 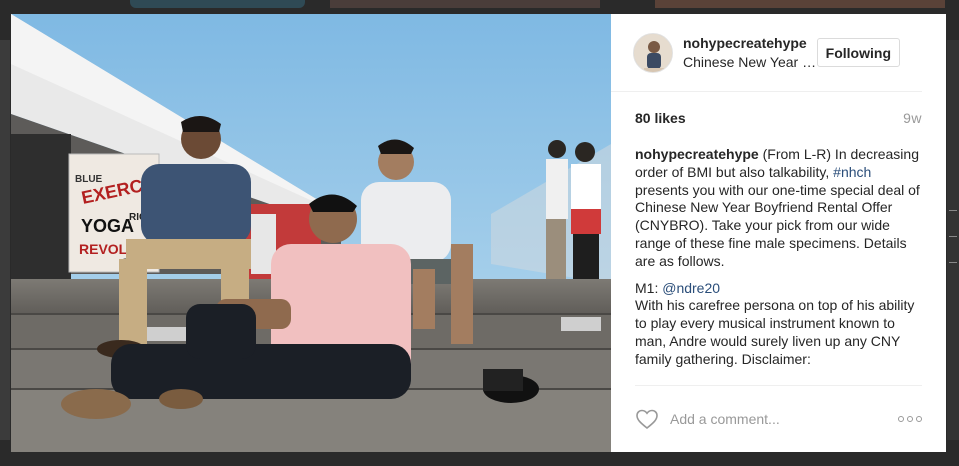 What do you see at coordinates (5, 240) in the screenshot?
I see `background-post-thumbnail-left` at bounding box center [5, 240].